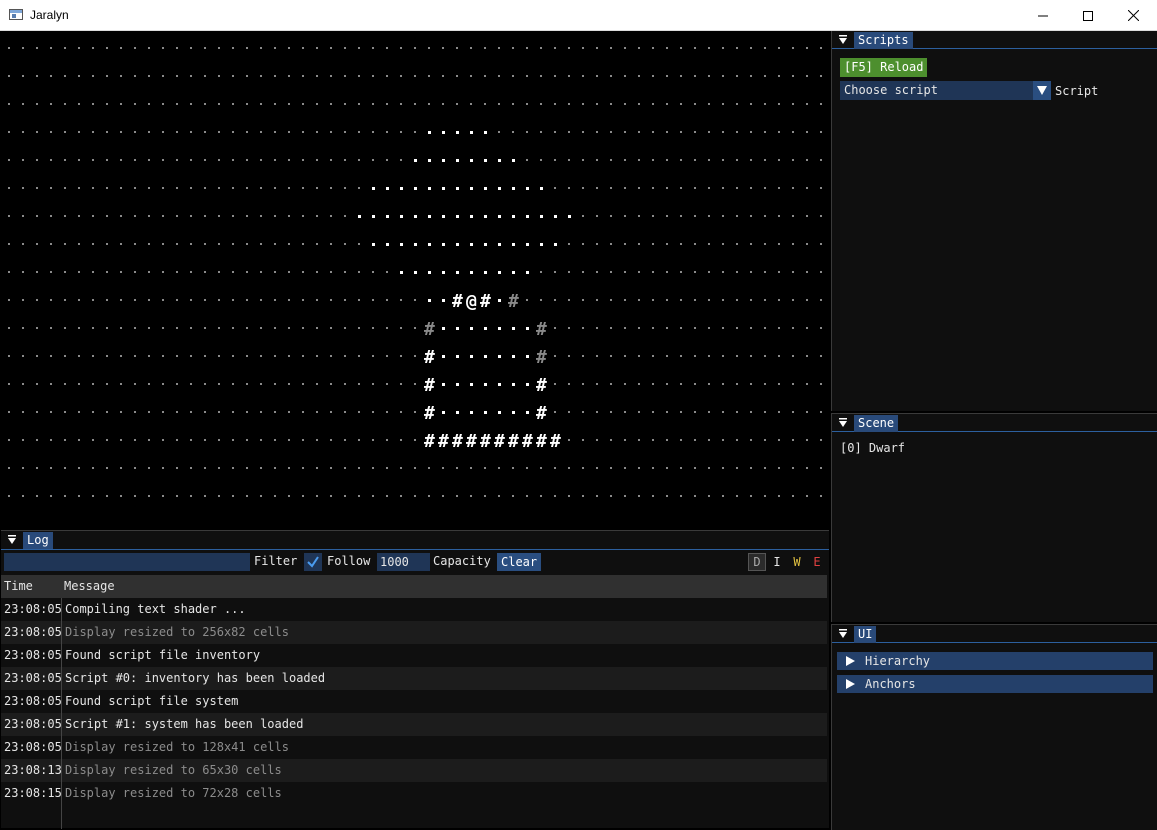 The width and height of the screenshot is (1157, 830). What do you see at coordinates (429, 385) in the screenshot?
I see `map-wall-glyph: #` at bounding box center [429, 385].